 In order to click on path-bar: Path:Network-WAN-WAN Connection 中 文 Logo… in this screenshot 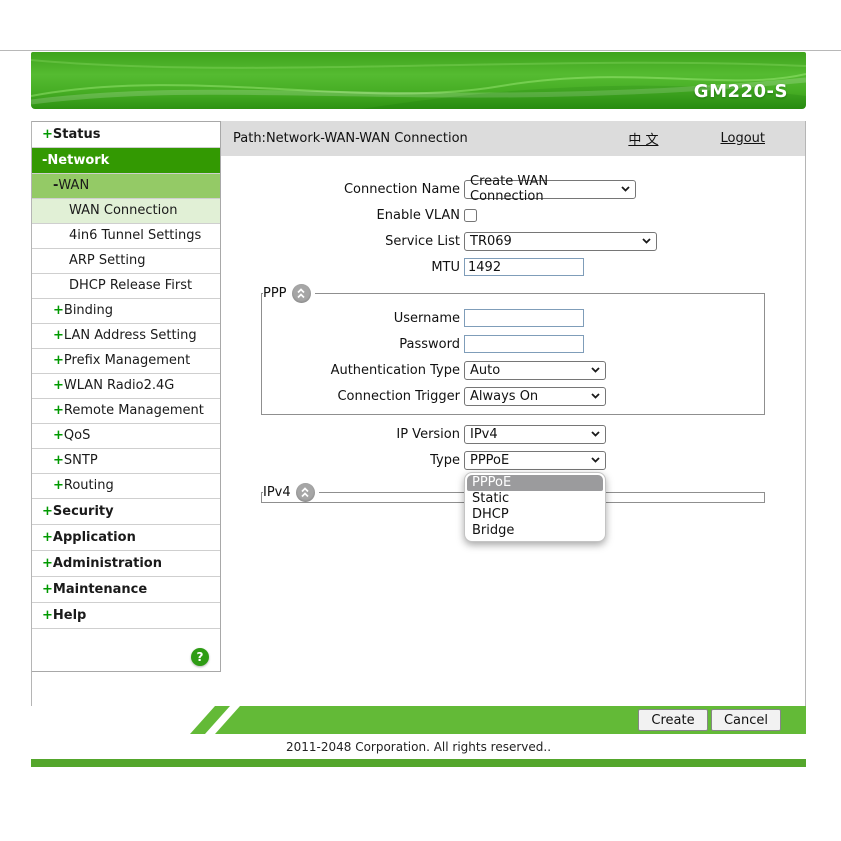, I will do `click(513, 138)`.